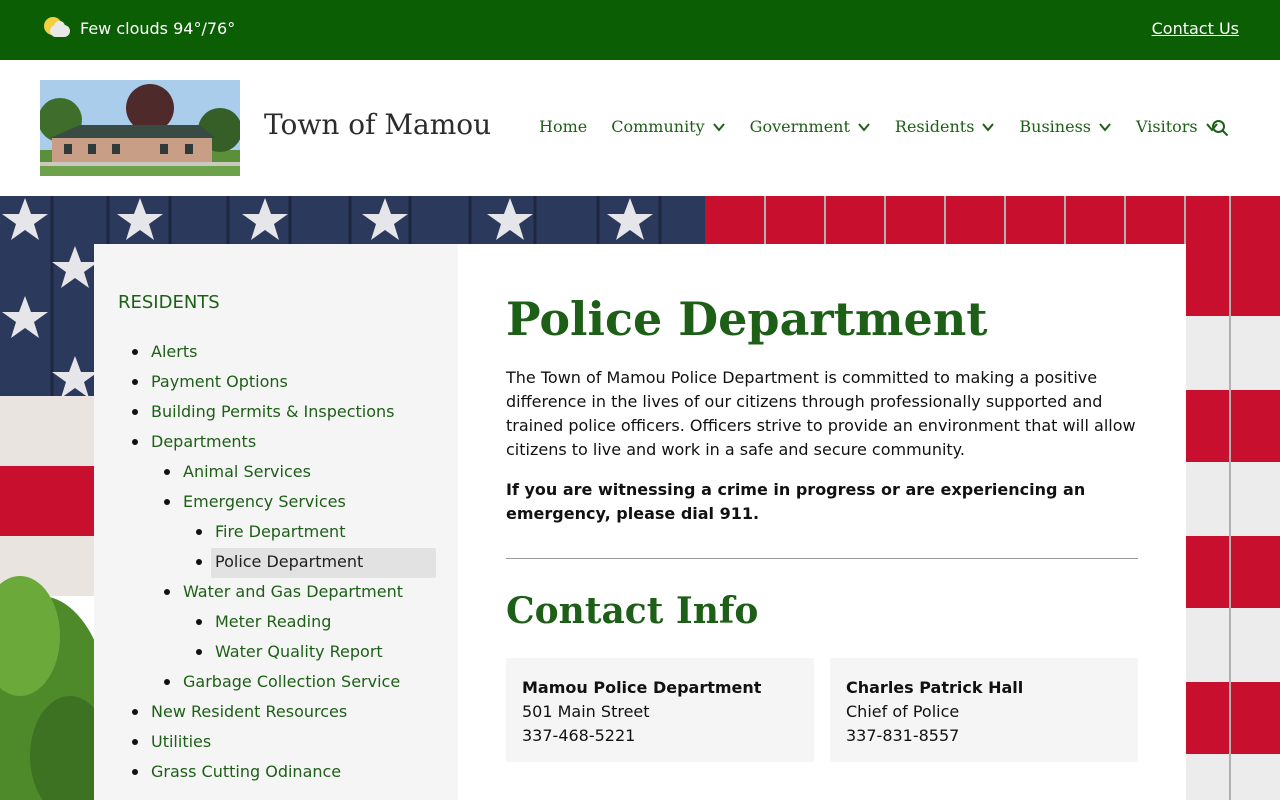  I want to click on sidebar-item-label: Alerts, so click(174, 351).